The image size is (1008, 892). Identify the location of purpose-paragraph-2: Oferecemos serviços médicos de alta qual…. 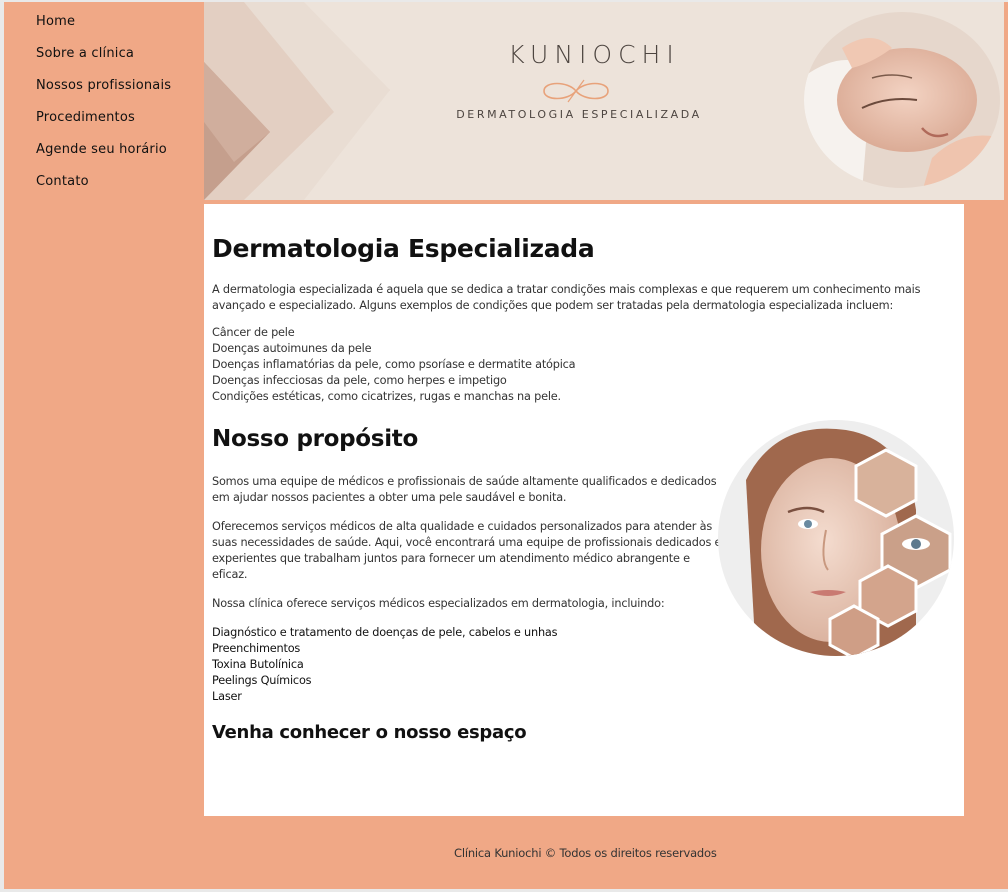
(467, 550).